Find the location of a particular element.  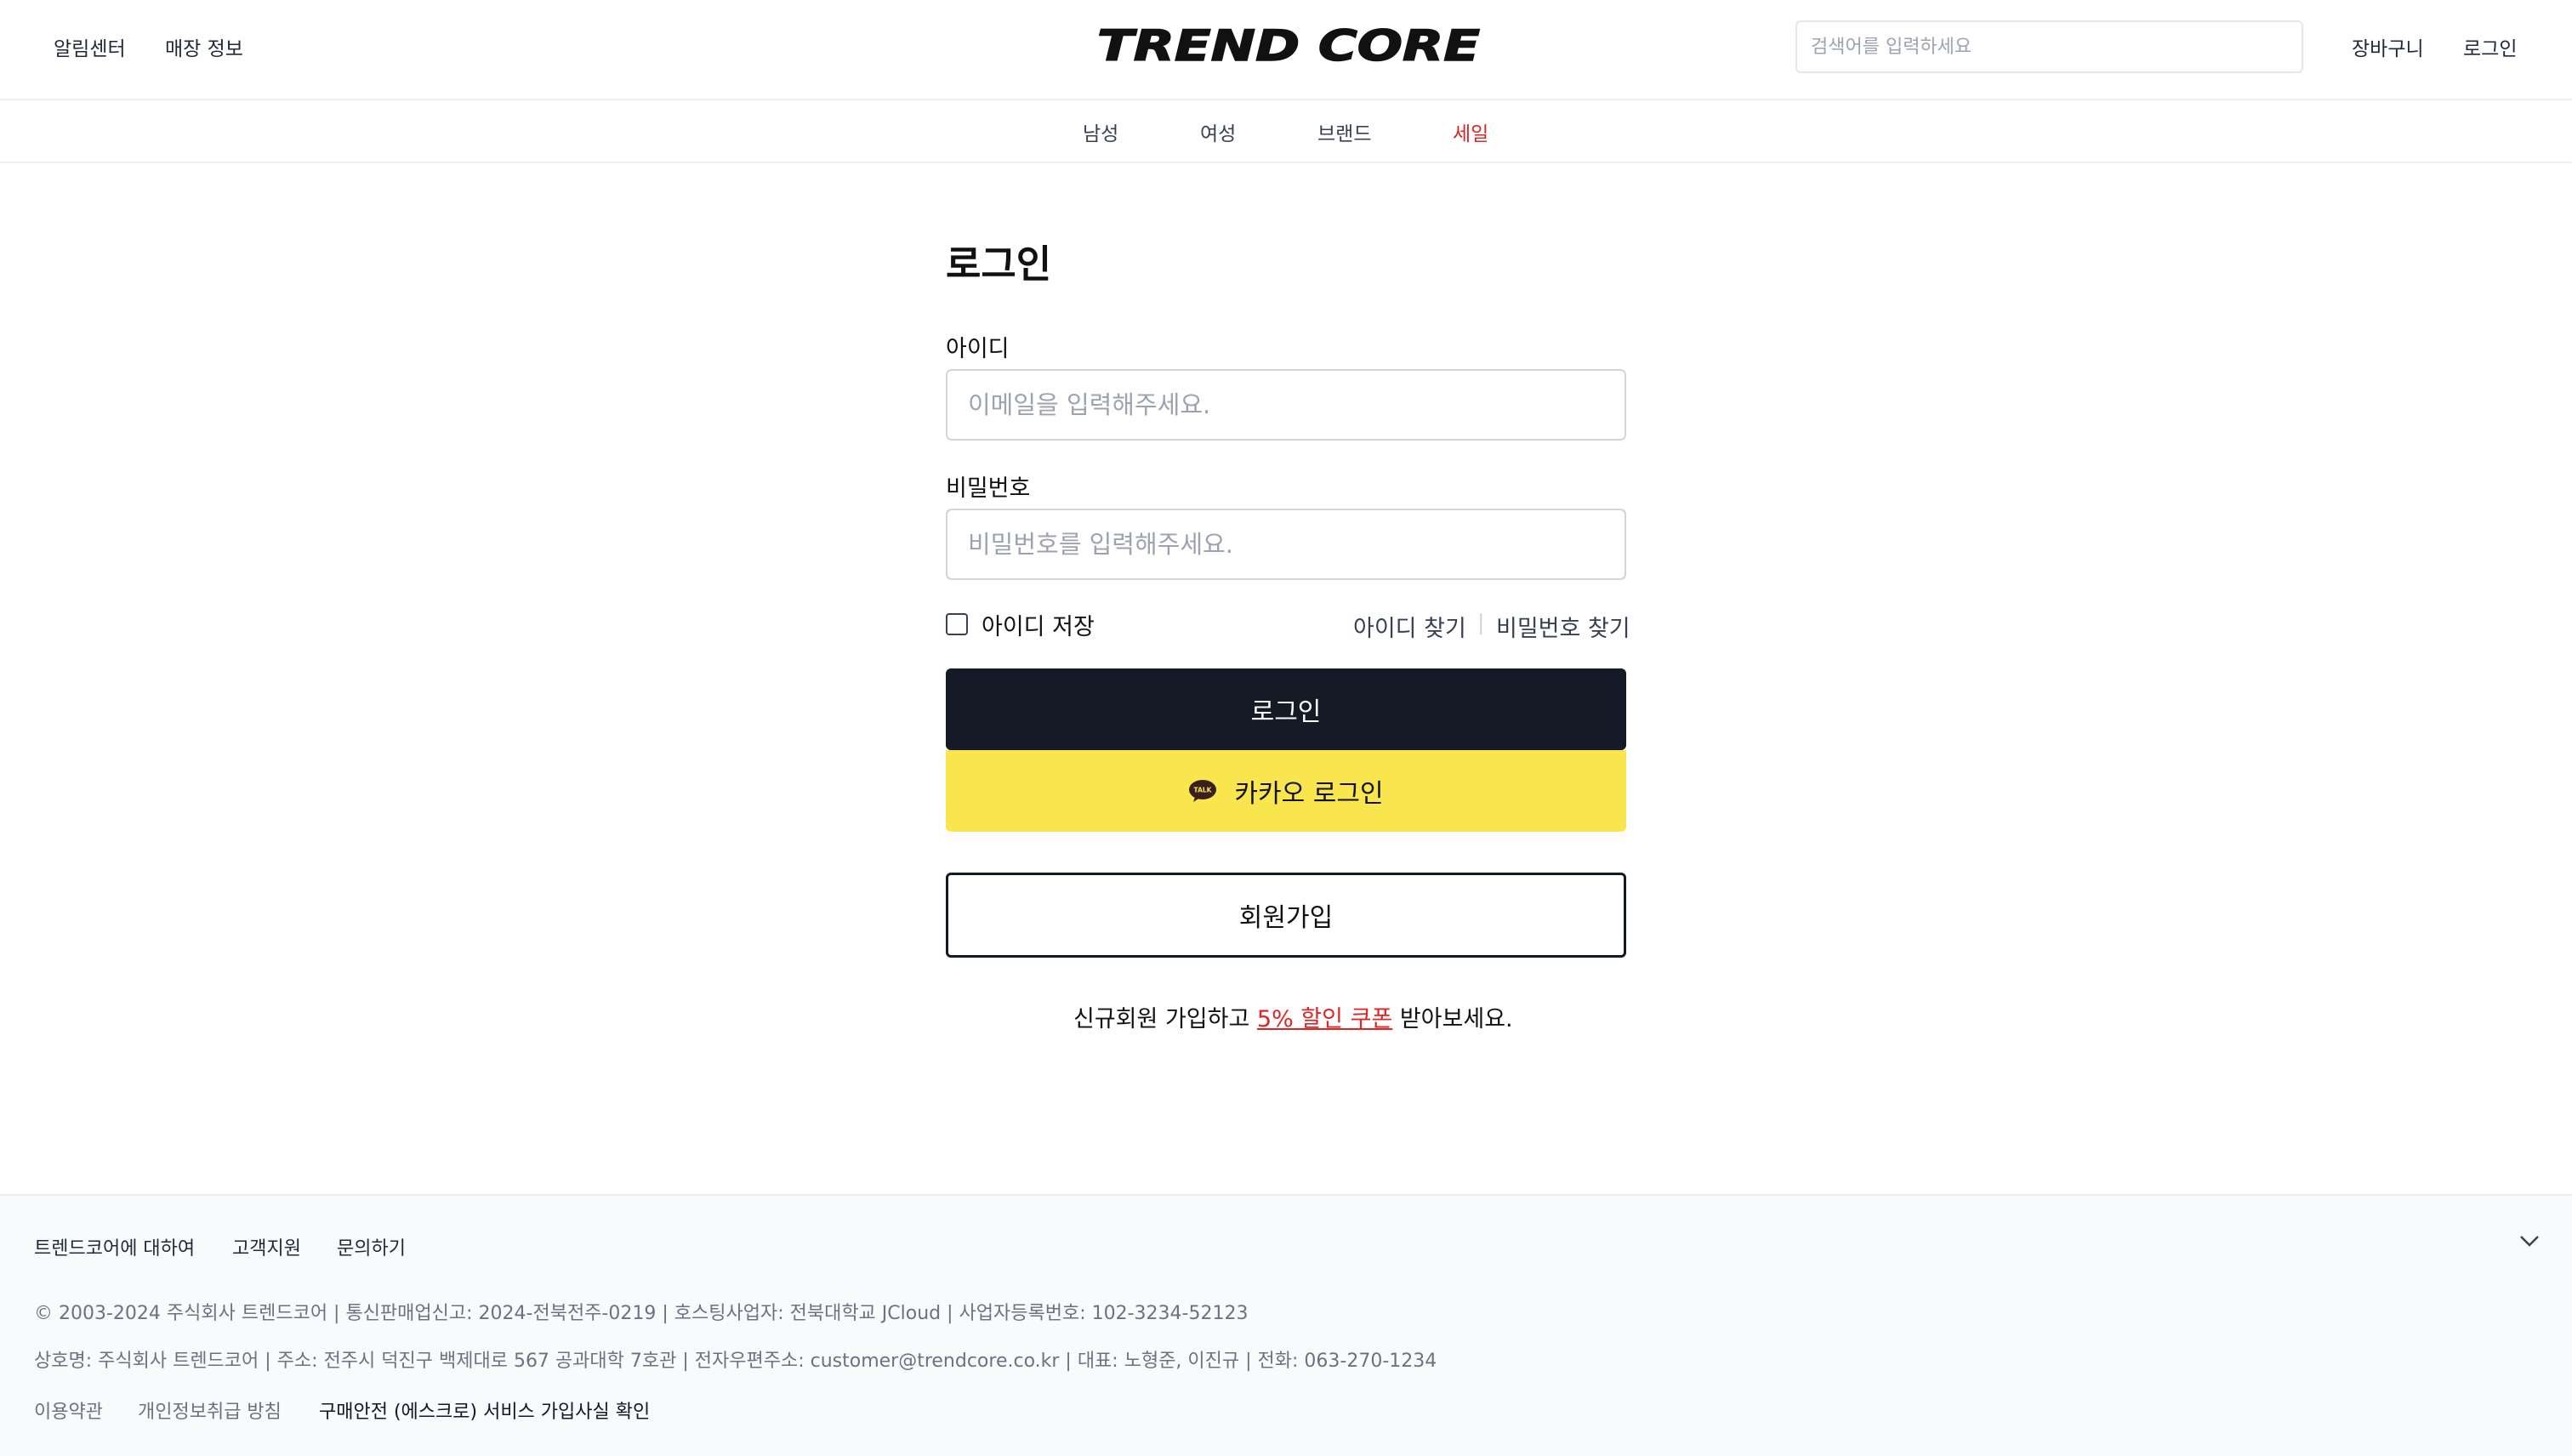

id-label: 아이디 is located at coordinates (978, 349).